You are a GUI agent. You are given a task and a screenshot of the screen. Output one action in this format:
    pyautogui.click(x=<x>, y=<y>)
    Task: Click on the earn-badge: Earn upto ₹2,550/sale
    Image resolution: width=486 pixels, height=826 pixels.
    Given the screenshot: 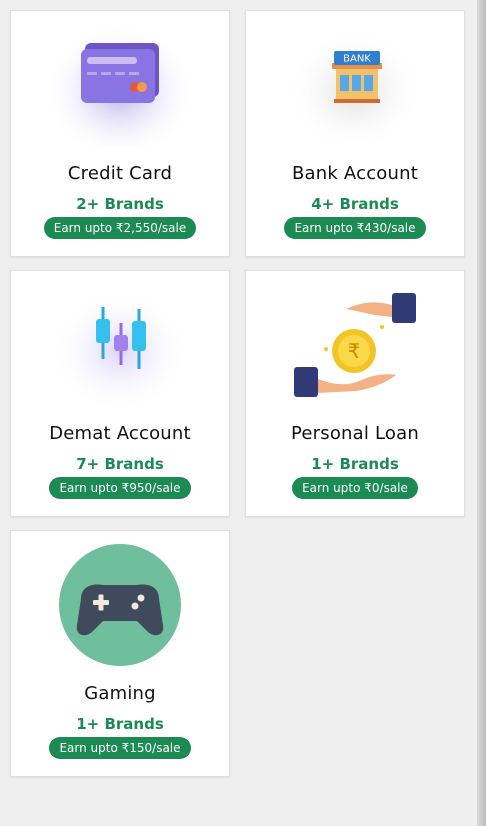 What is the action you would take?
    pyautogui.click(x=120, y=228)
    